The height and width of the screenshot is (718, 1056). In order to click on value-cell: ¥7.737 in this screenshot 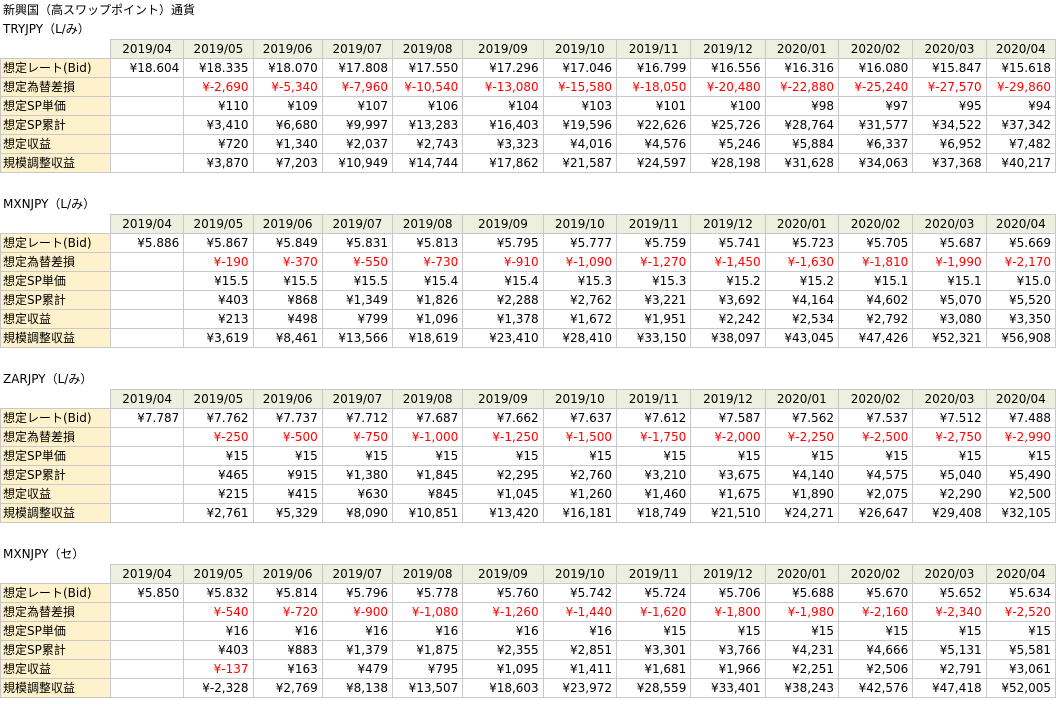, I will do `click(287, 418)`.